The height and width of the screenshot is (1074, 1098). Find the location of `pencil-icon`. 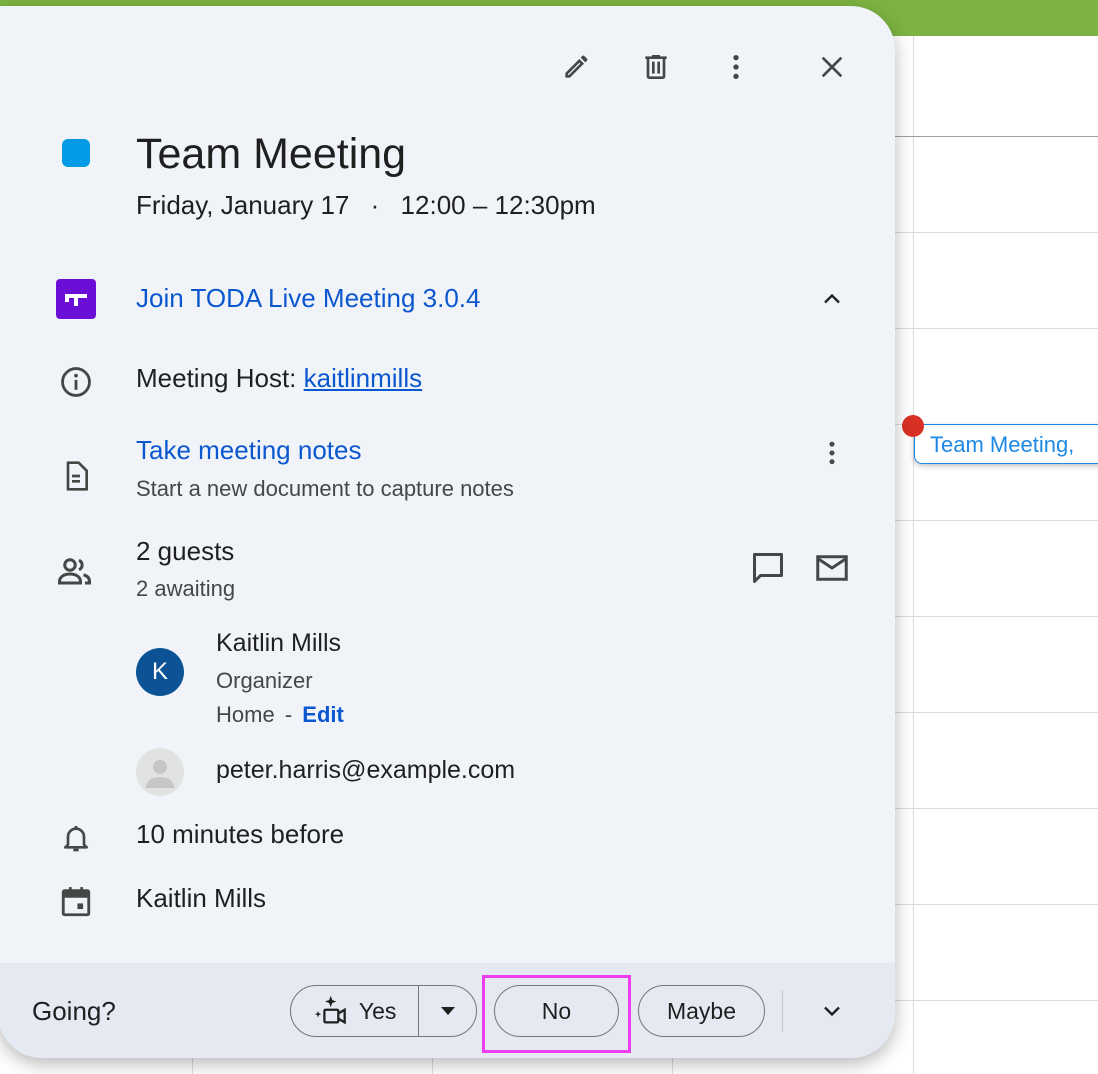

pencil-icon is located at coordinates (576, 66).